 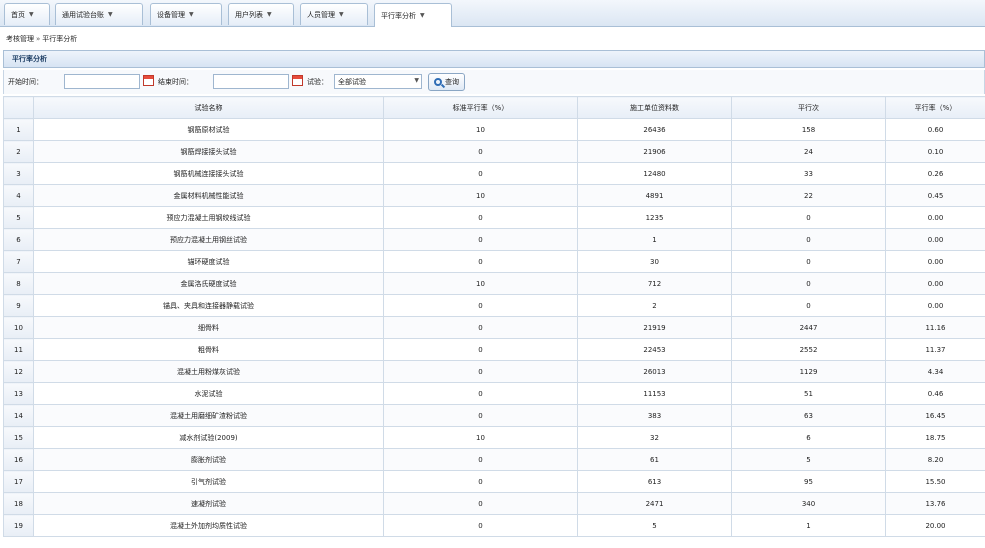 I want to click on parallel-count-cell: 1, so click(x=808, y=525).